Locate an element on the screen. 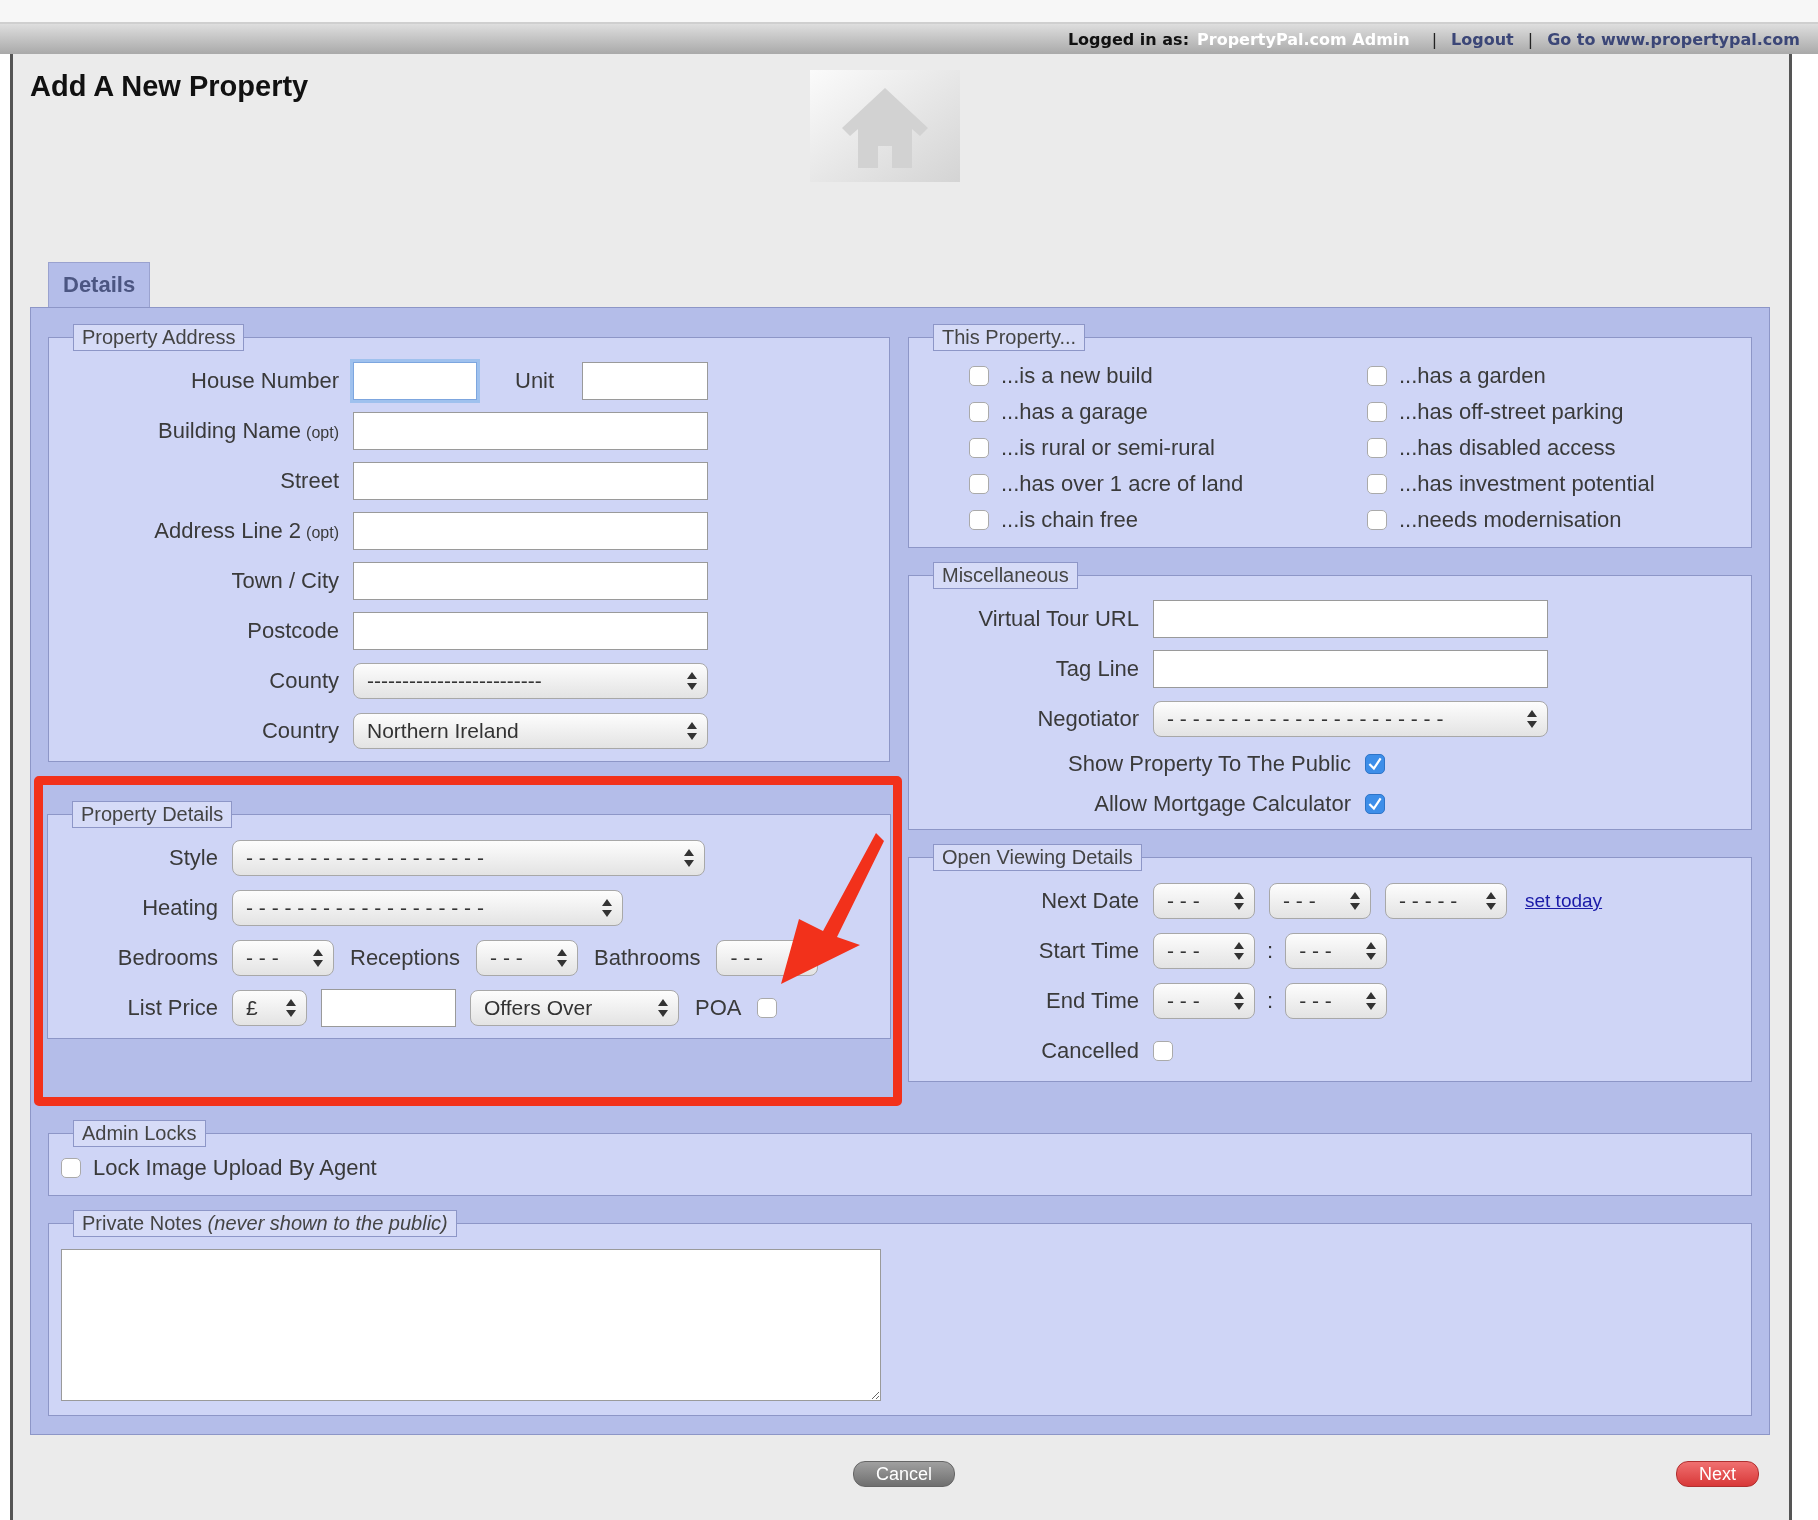 This screenshot has width=1818, height=1520. select-dropdown: - - - - - is located at coordinates (1446, 901).